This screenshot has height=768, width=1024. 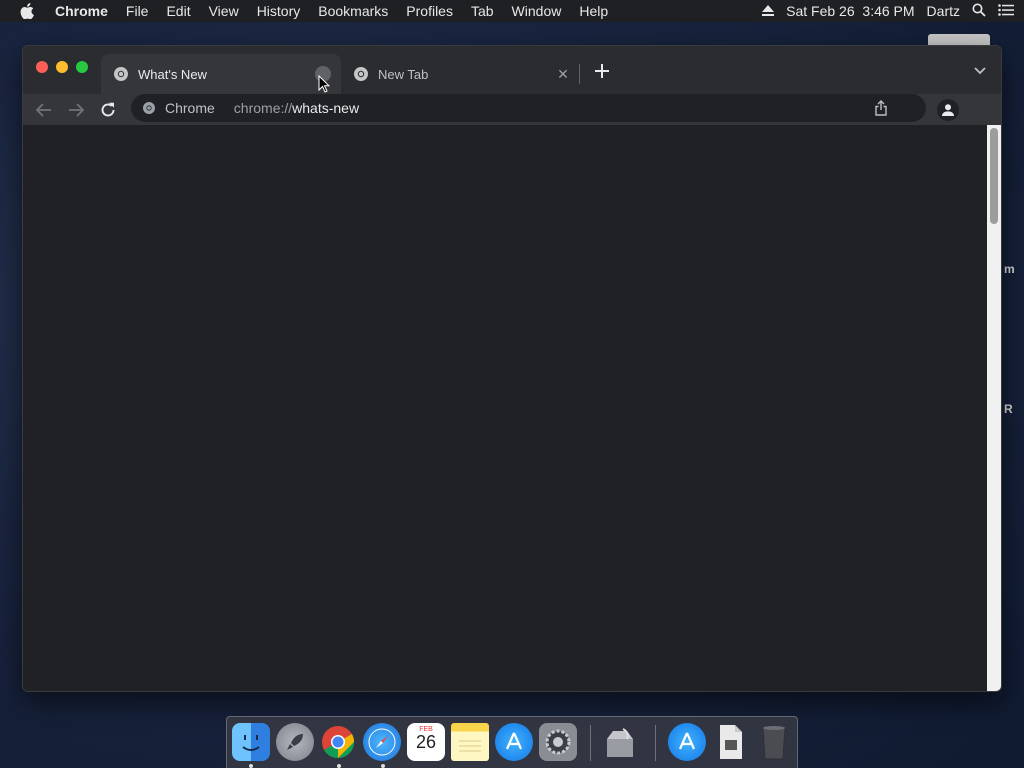 I want to click on dock: FEB 26, so click(x=512, y=742).